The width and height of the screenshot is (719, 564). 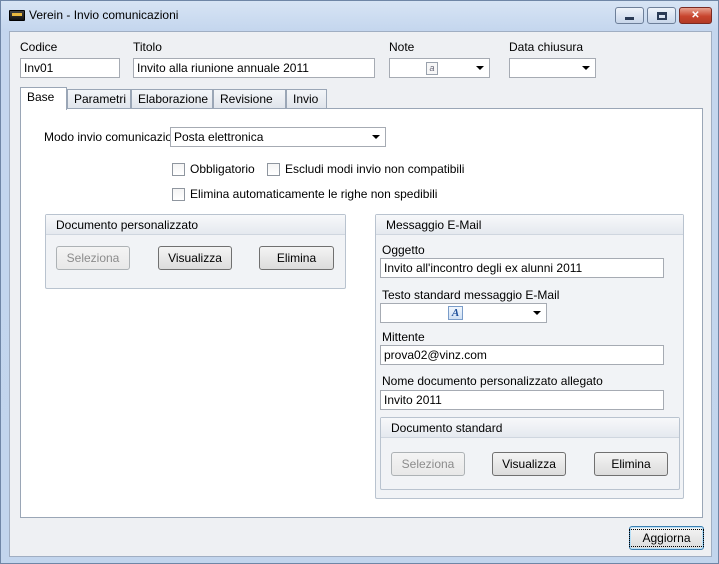 What do you see at coordinates (99, 99) in the screenshot?
I see `tab-parametri: Parametri` at bounding box center [99, 99].